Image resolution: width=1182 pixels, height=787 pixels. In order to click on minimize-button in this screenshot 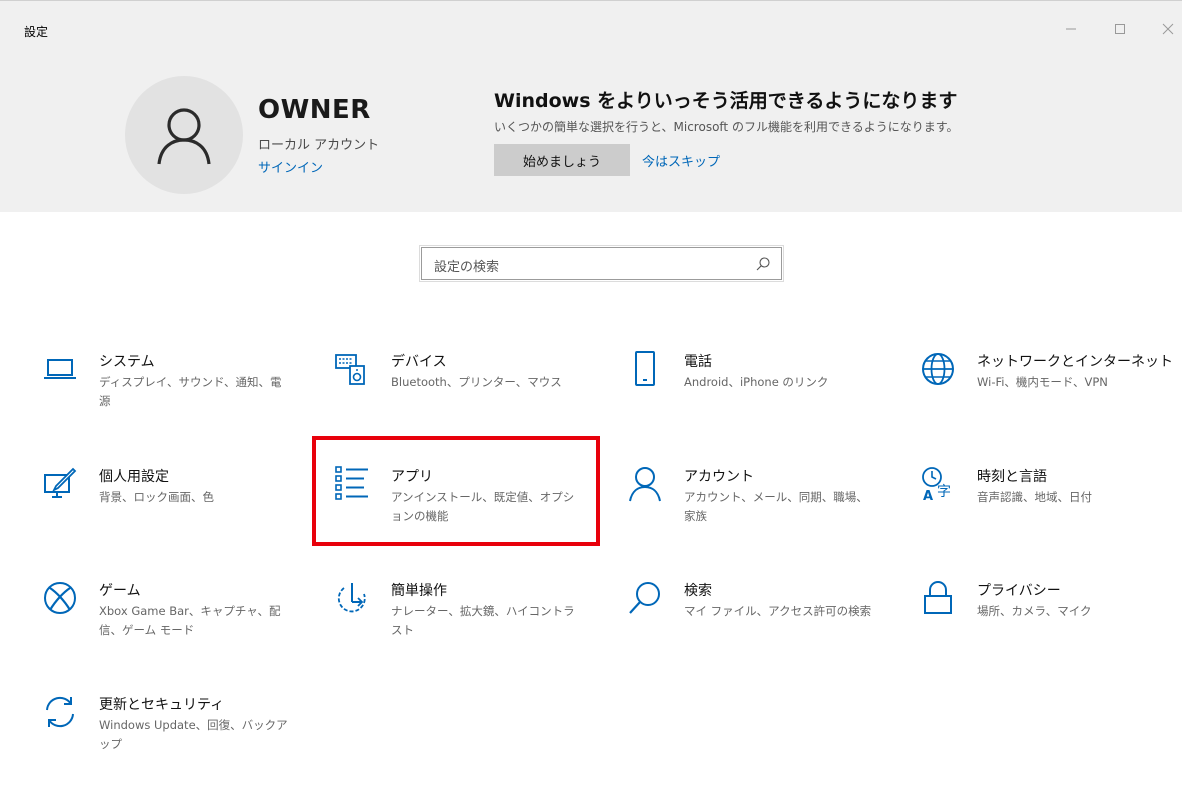, I will do `click(1071, 29)`.